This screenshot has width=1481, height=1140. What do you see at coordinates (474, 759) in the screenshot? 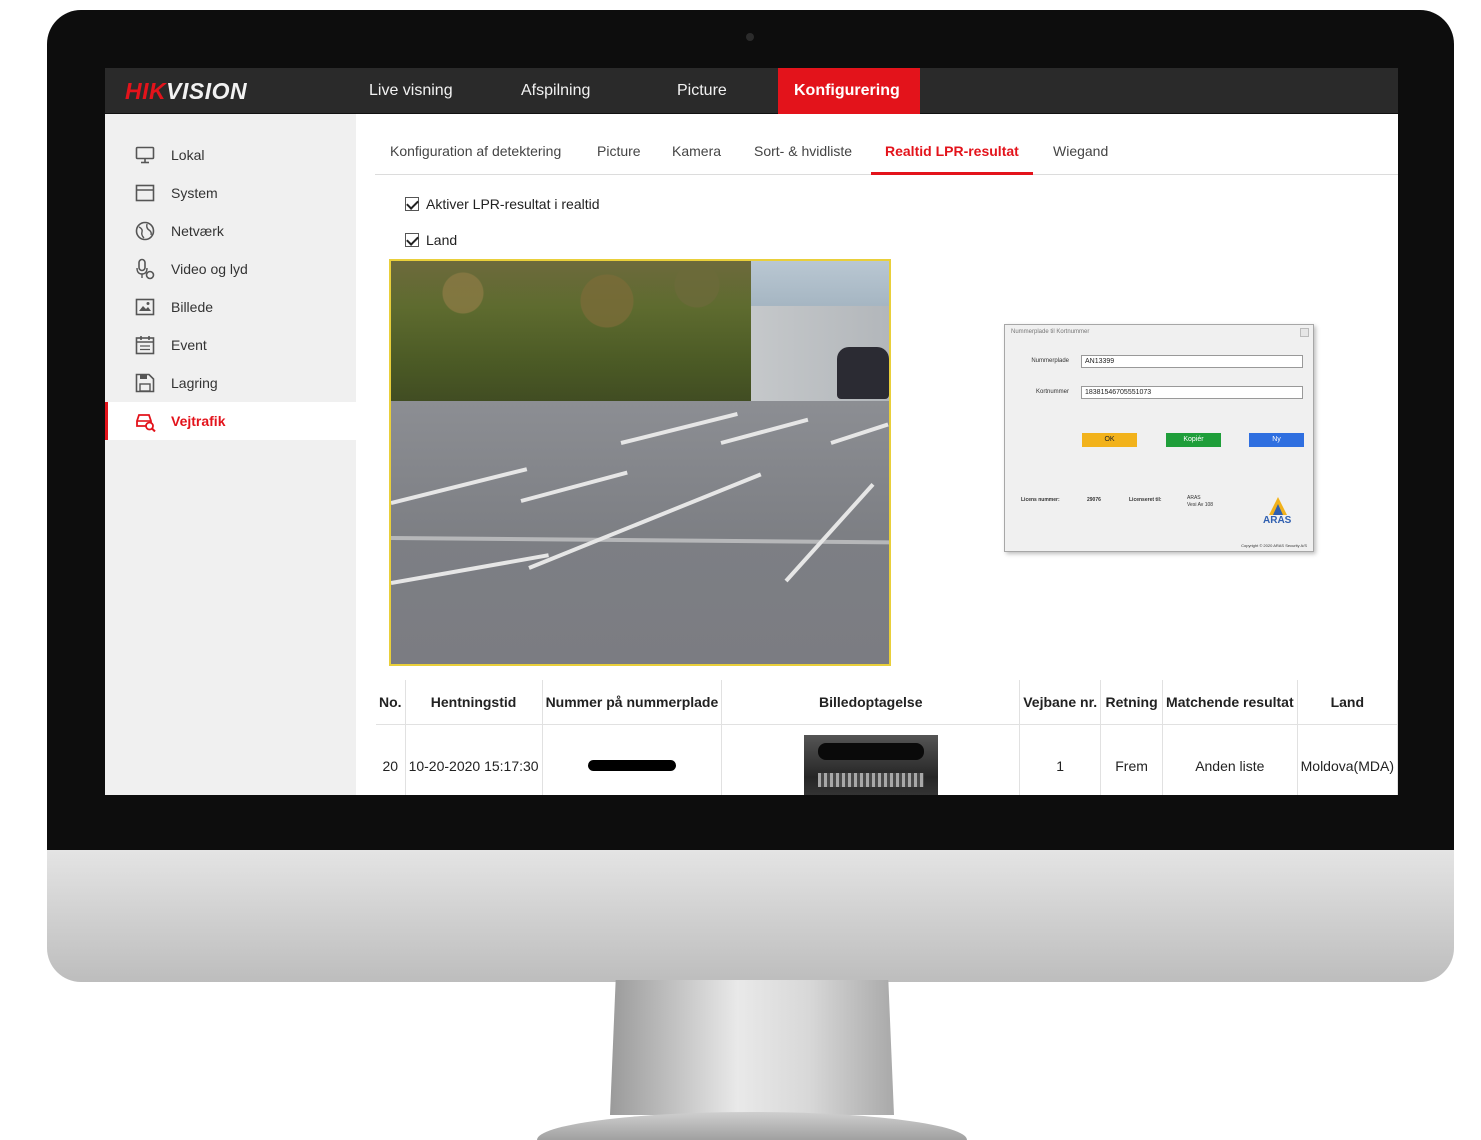
I see `cell-time: 10-20-2020 15:17:30` at bounding box center [474, 759].